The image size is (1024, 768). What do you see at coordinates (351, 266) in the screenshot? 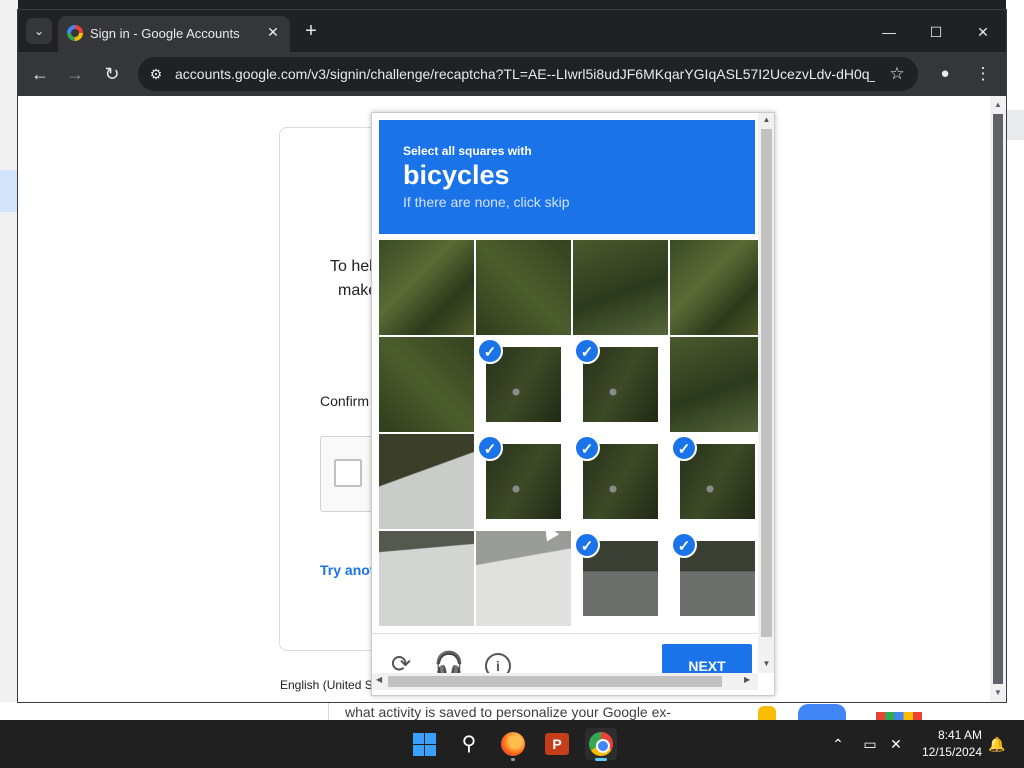
I see `signin-message-line: To hel` at bounding box center [351, 266].